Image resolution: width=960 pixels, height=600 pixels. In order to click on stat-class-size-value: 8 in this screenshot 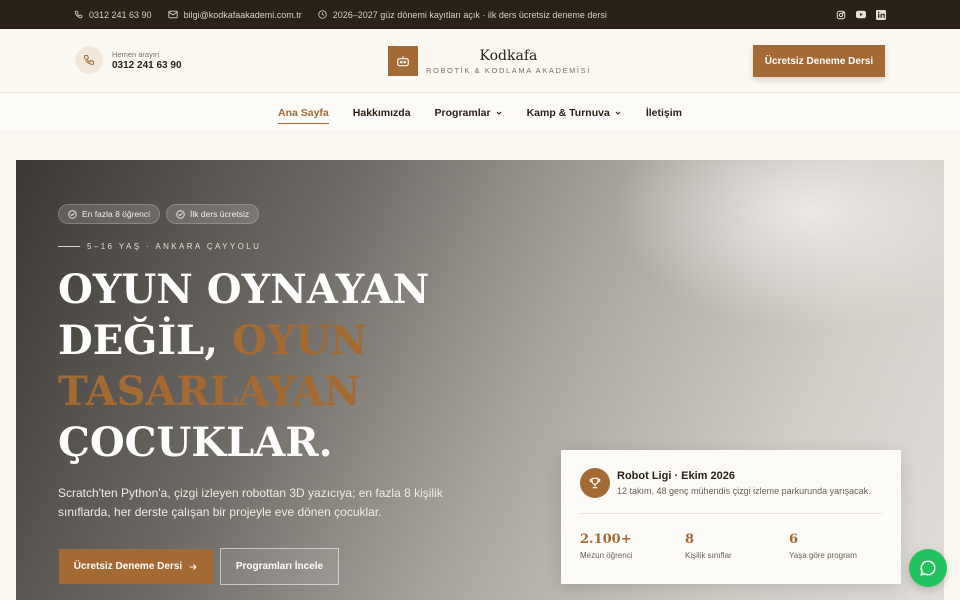, I will do `click(690, 539)`.